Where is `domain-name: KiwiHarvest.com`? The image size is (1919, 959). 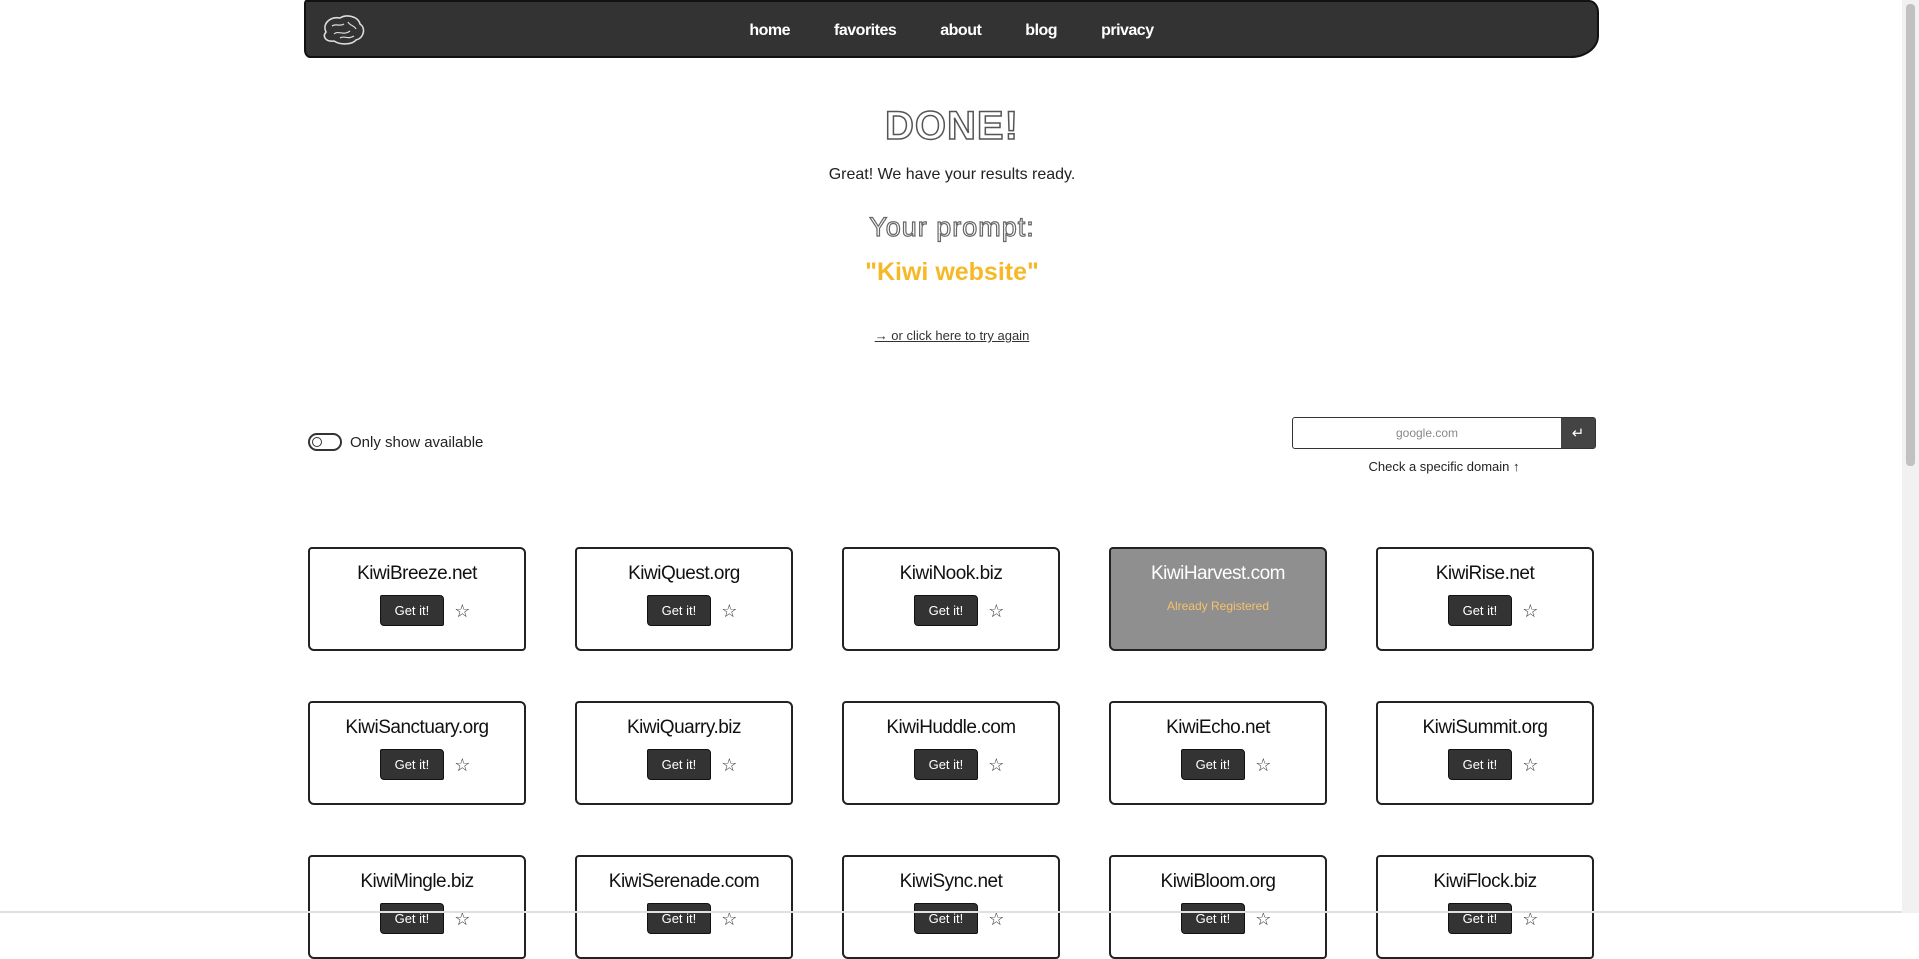
domain-name: KiwiHarvest.com is located at coordinates (1218, 573).